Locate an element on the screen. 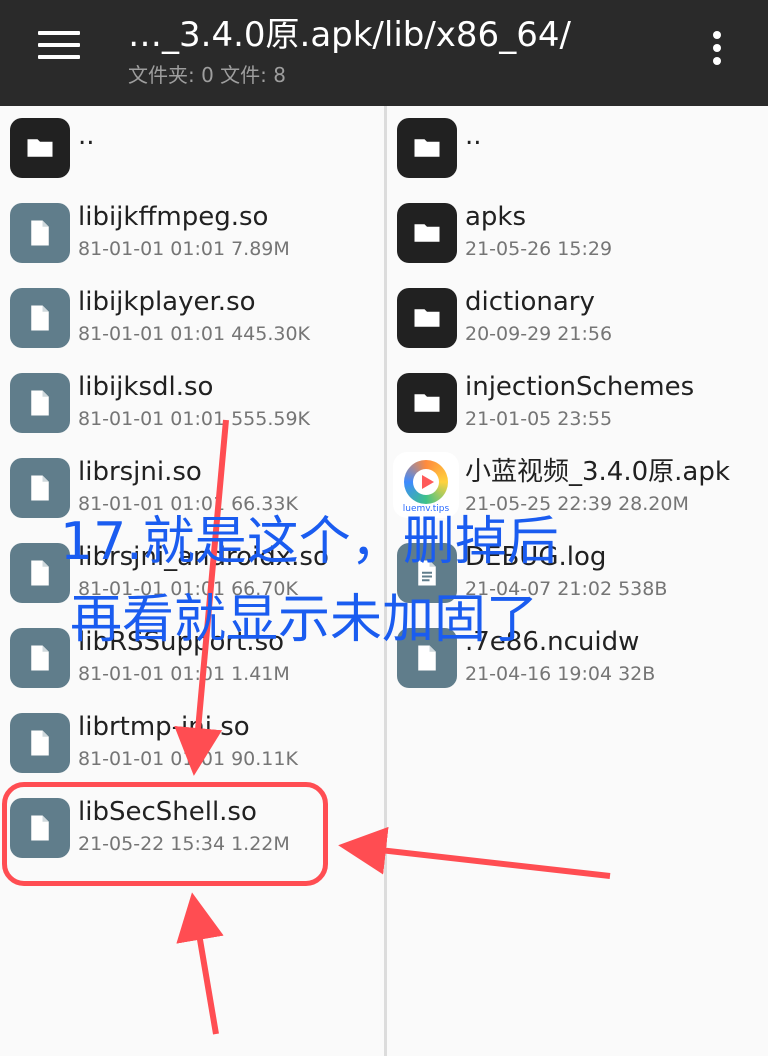 The width and height of the screenshot is (768, 1056). list-item-name: apks is located at coordinates (496, 217).